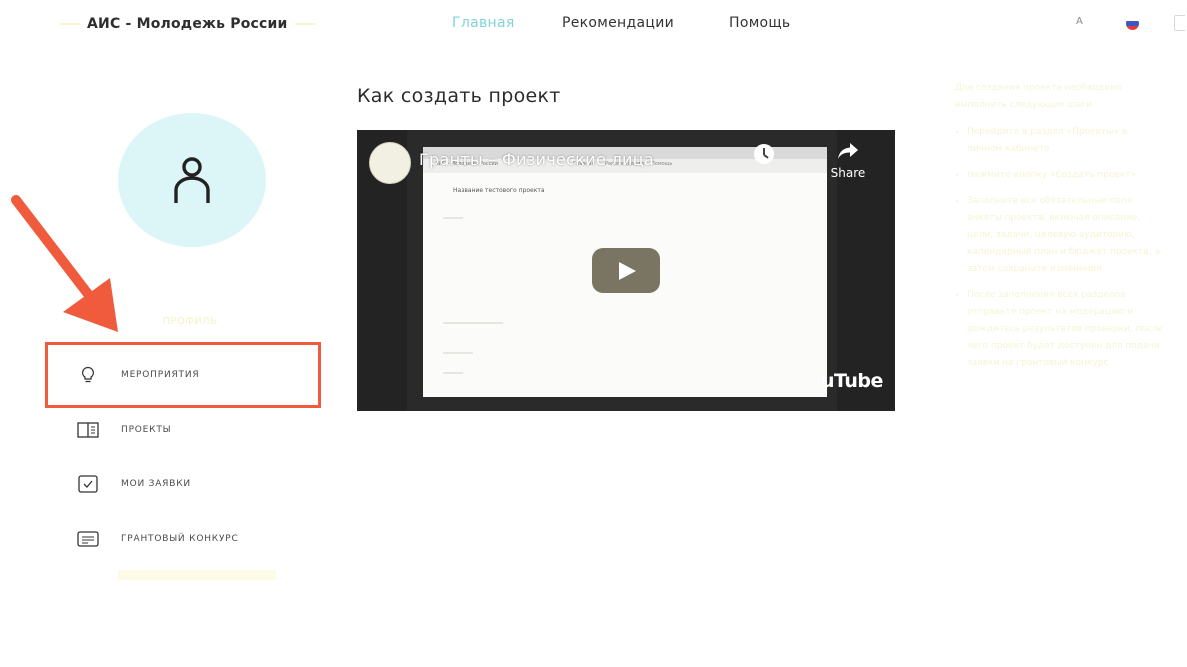 This screenshot has width=1187, height=667. Describe the element at coordinates (536, 159) in the screenshot. I see `video-title: Гранты – Физические лица` at that location.